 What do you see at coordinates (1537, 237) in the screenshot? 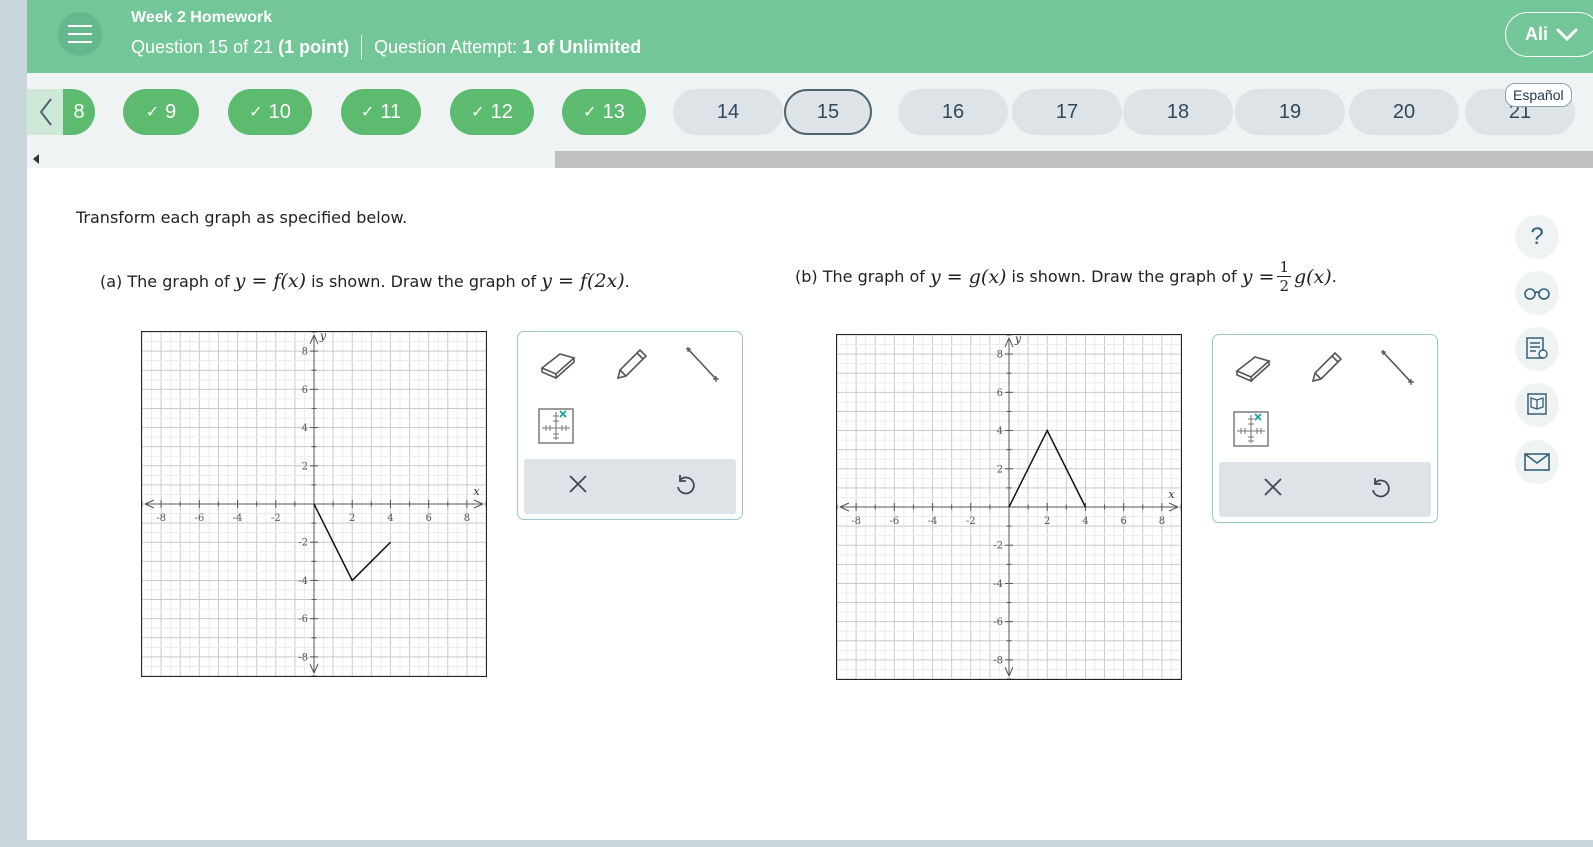
I see `help-button: ?` at bounding box center [1537, 237].